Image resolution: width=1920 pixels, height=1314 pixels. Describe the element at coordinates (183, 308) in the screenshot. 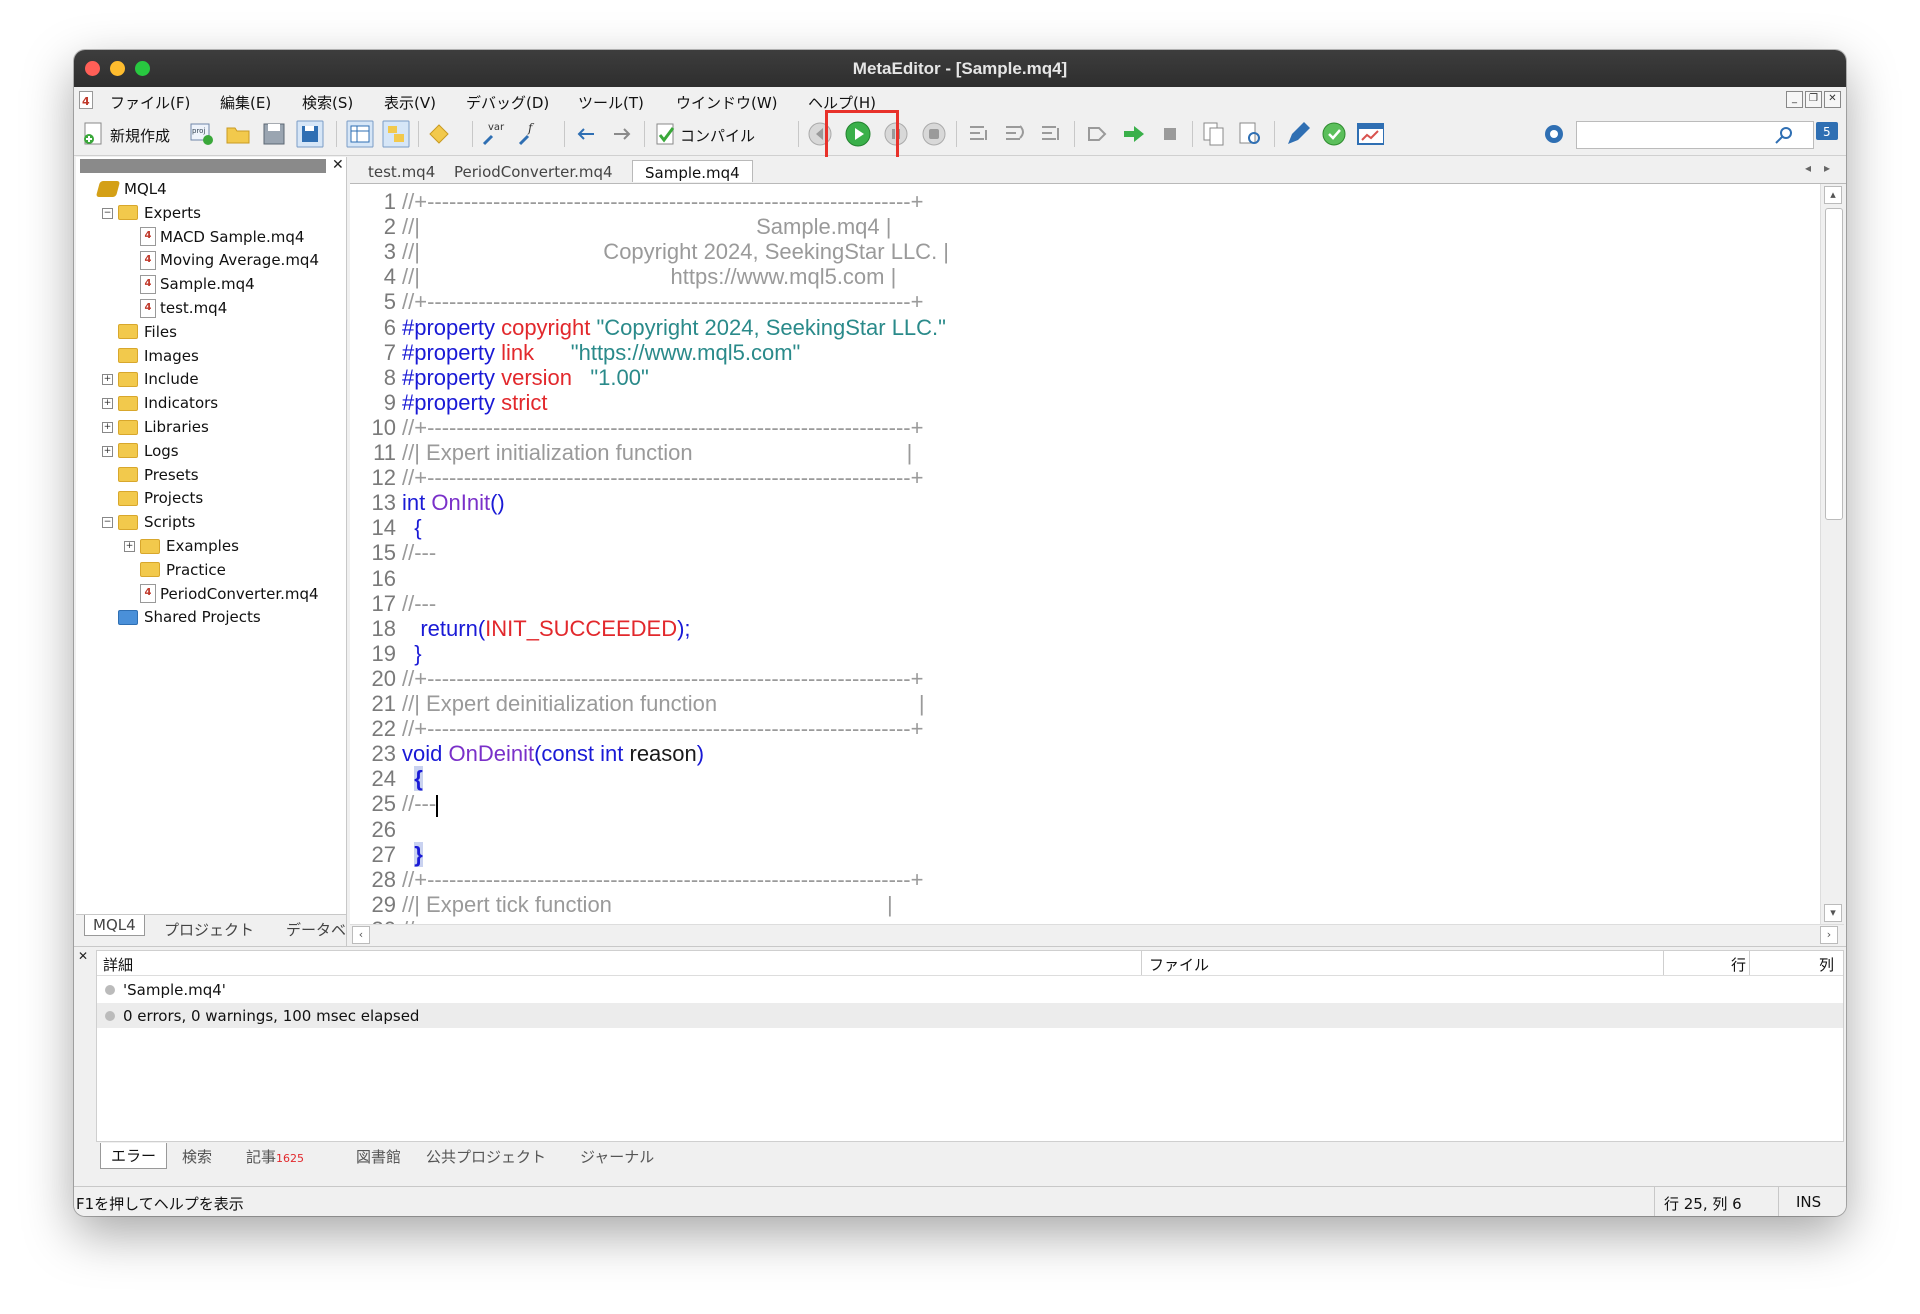

I see `tree-item: 4 test.mq4` at that location.